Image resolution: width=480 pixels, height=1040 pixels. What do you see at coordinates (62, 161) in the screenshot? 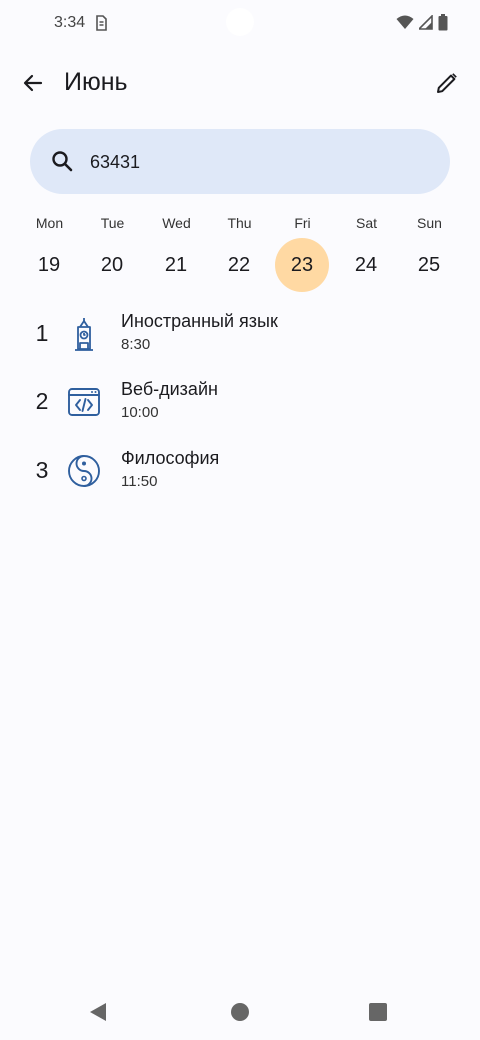
I see `search-icon` at bounding box center [62, 161].